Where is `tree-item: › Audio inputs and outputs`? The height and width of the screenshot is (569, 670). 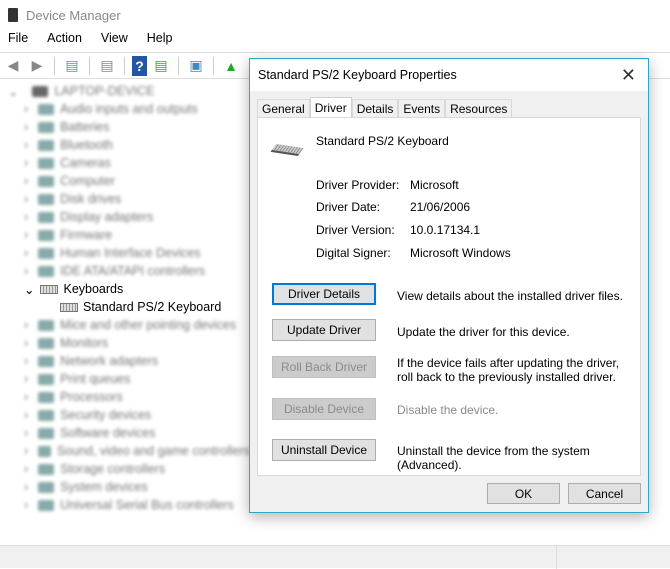 tree-item: › Audio inputs and outputs is located at coordinates (125, 109).